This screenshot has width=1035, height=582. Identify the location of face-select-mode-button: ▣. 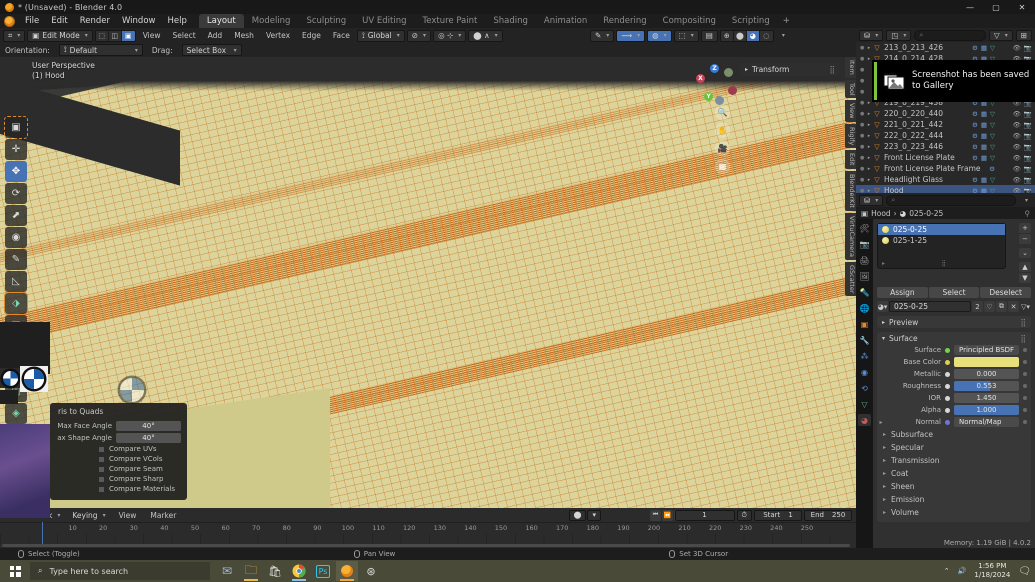
(128, 35).